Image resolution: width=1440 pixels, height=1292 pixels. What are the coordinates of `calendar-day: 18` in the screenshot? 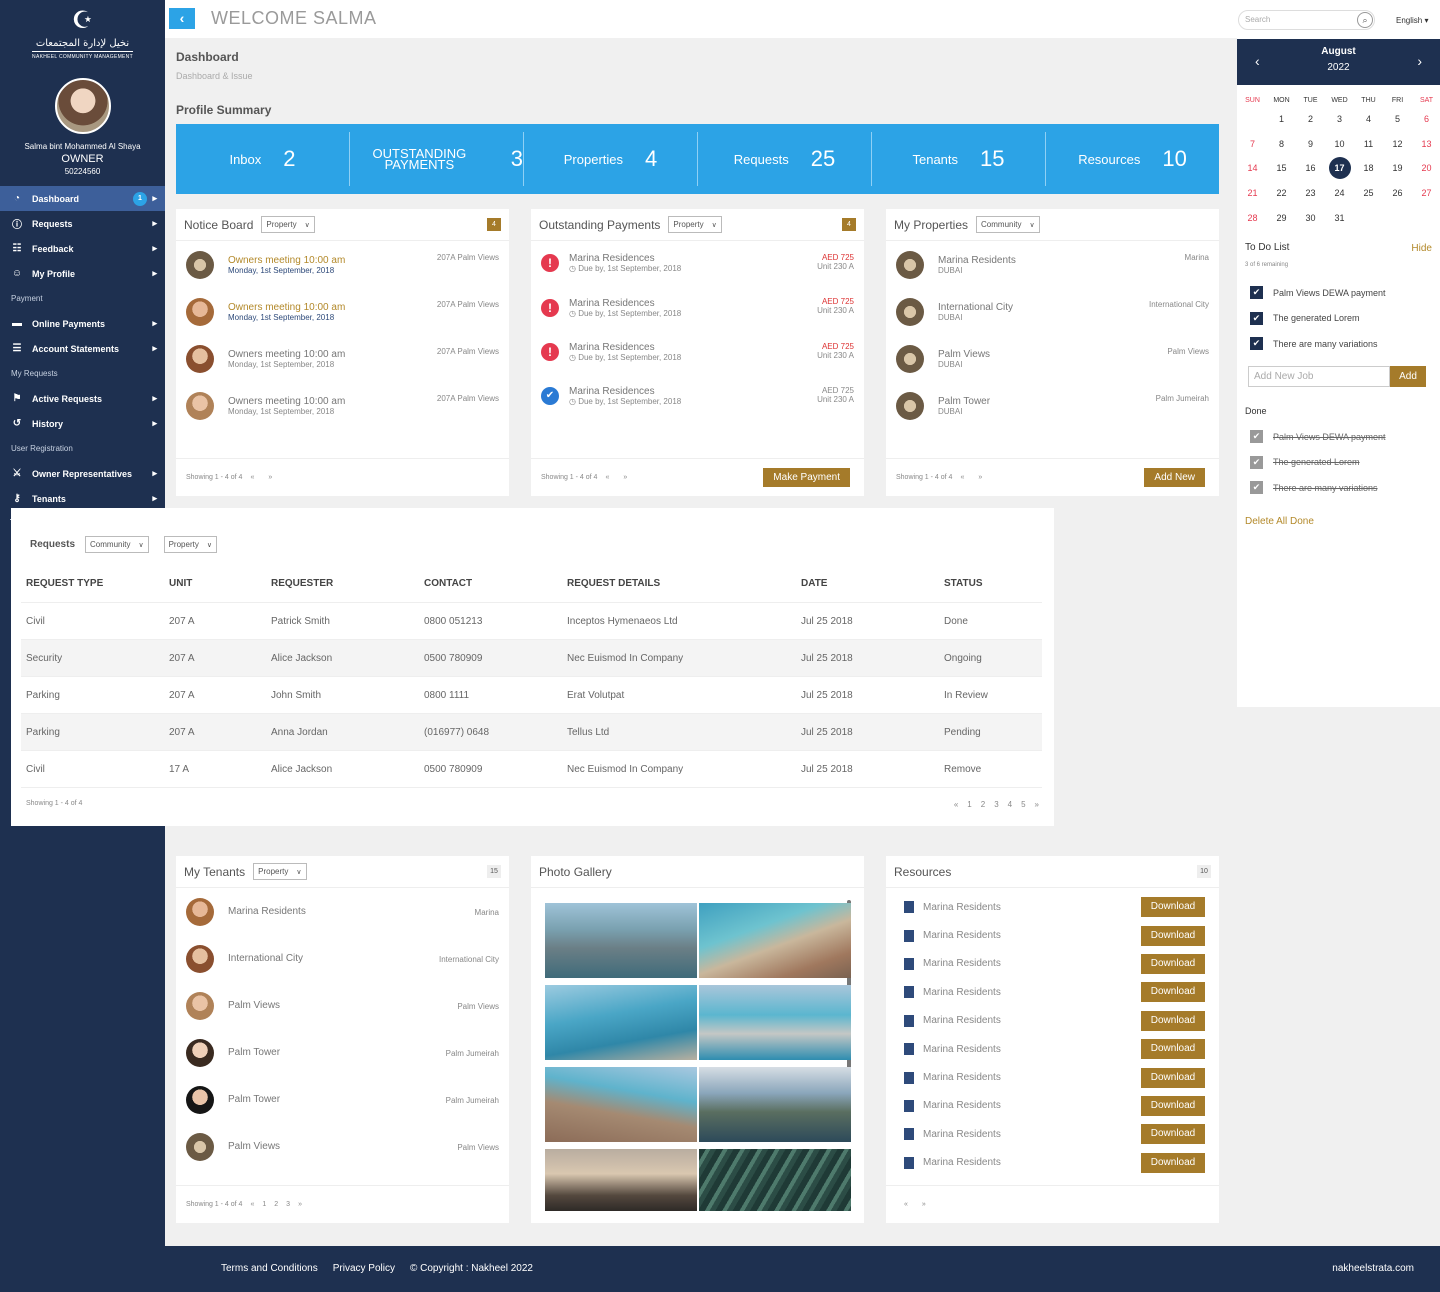 It's located at (1368, 168).